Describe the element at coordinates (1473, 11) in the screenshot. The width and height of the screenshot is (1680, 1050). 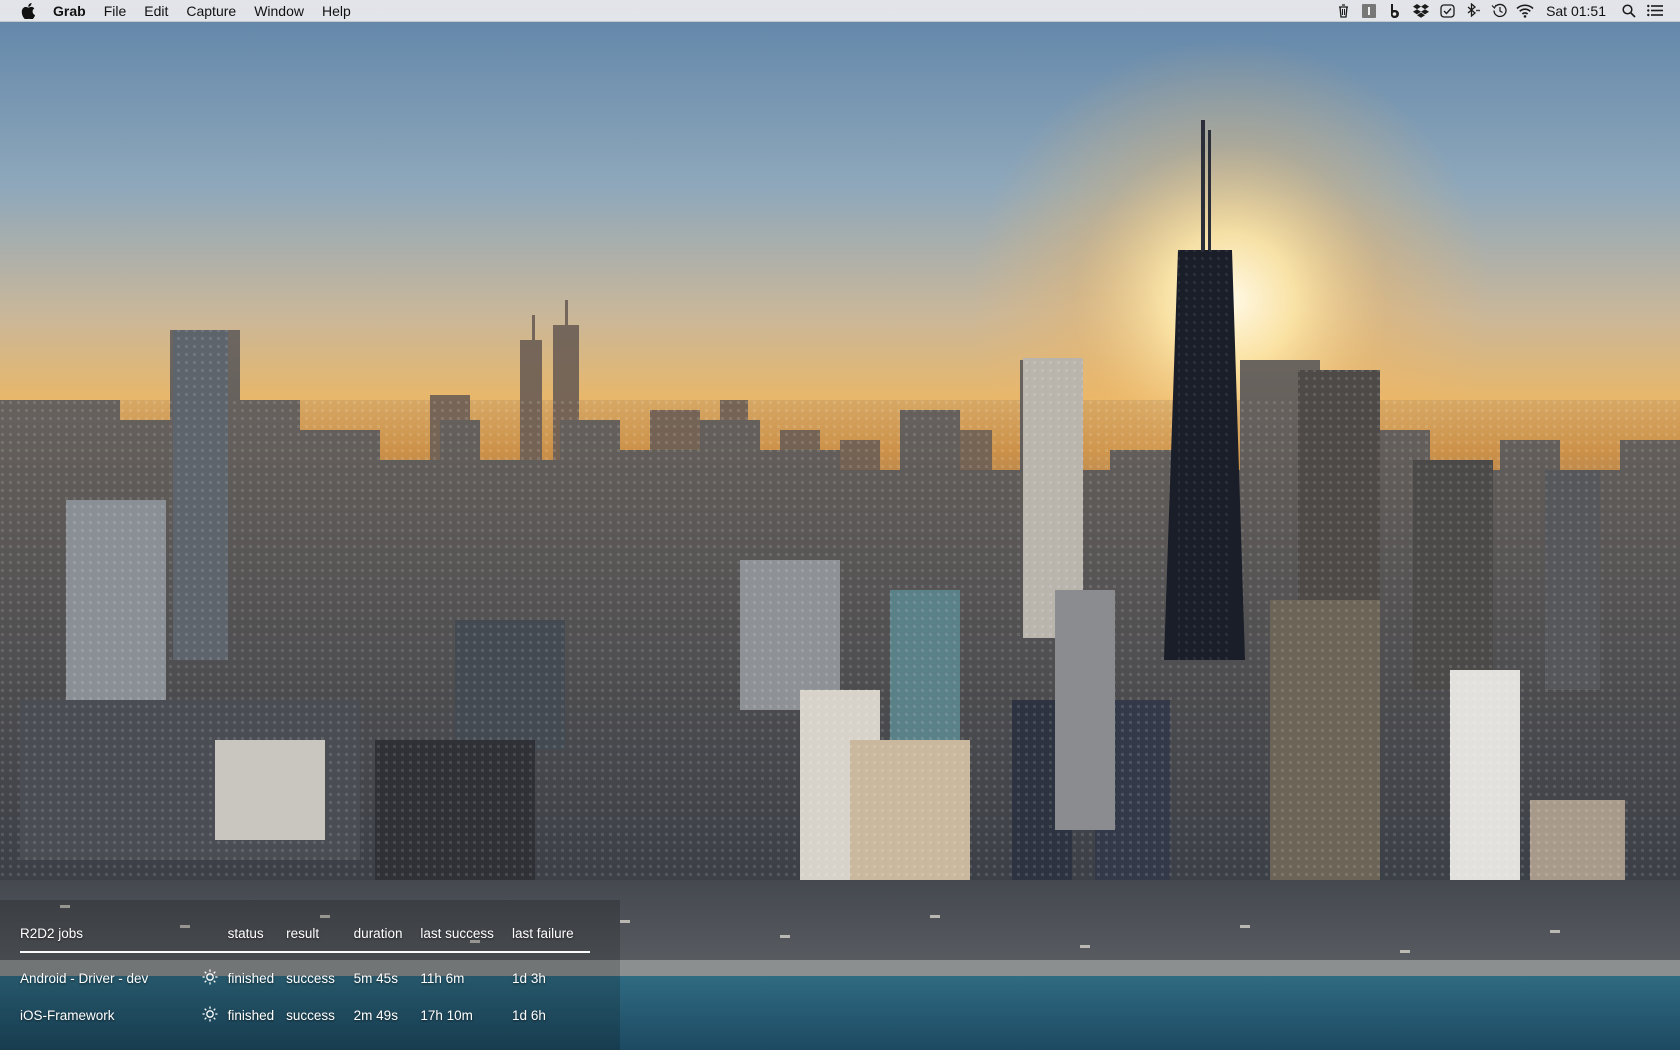
I see `bluetooth-icon` at that location.